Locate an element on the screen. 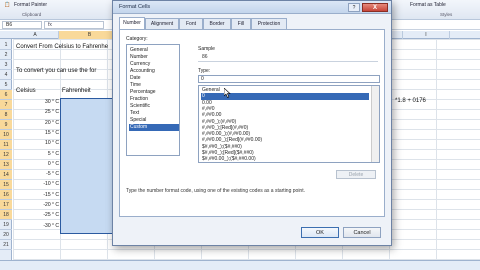  category-item: Percentage is located at coordinates (154, 92).